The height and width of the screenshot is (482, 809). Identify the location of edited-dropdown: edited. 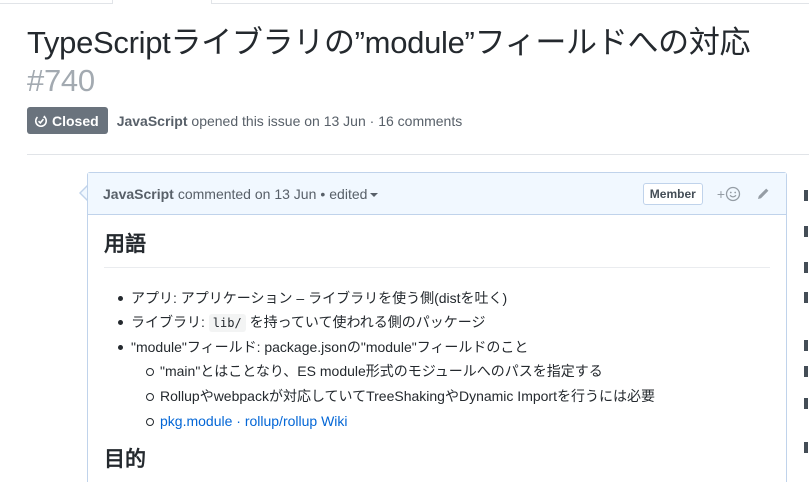
(354, 193).